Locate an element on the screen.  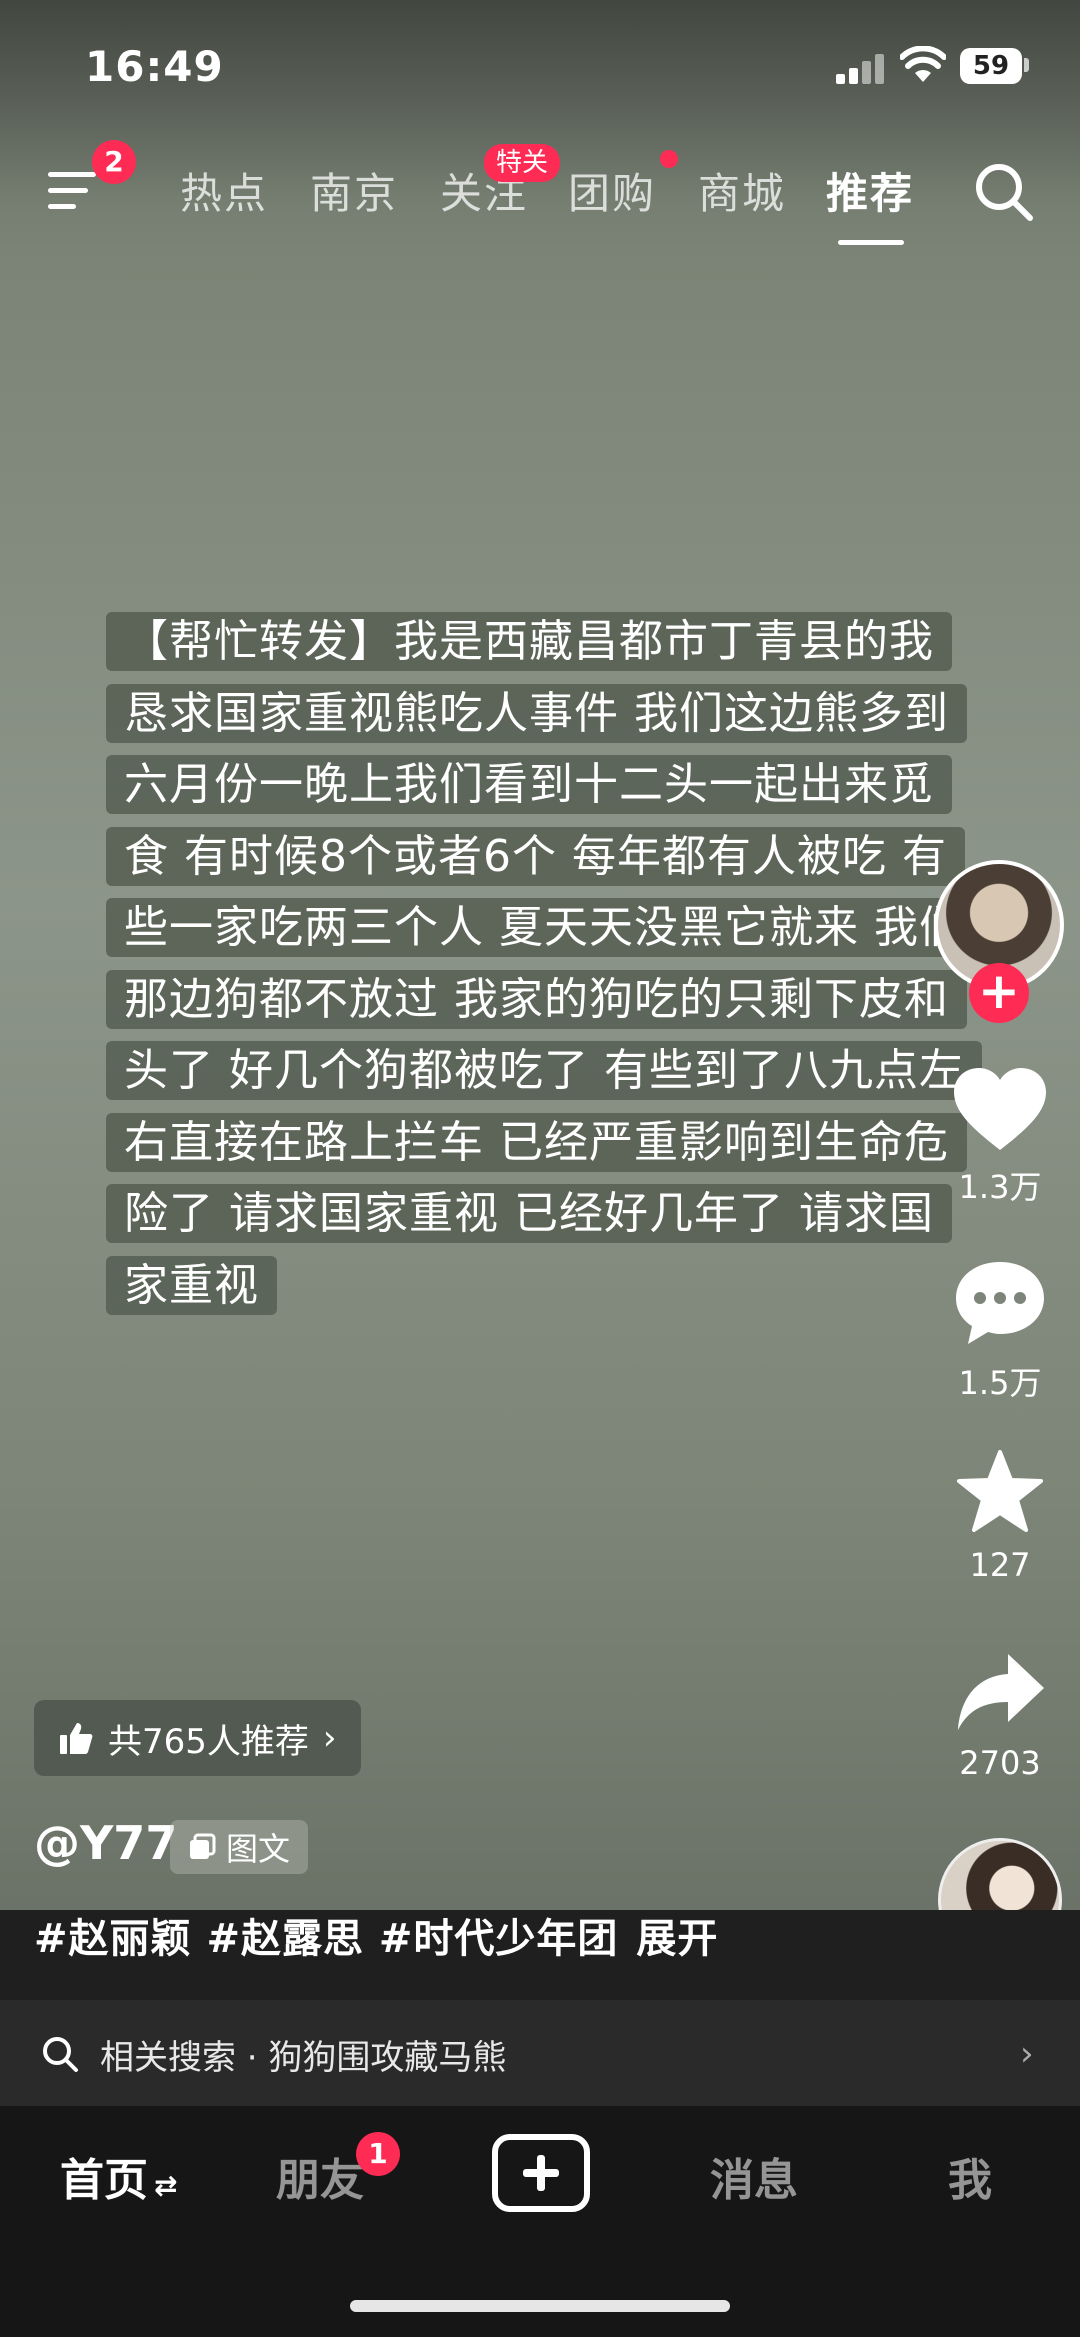
tab-nanjing: 南京 is located at coordinates (354, 190).